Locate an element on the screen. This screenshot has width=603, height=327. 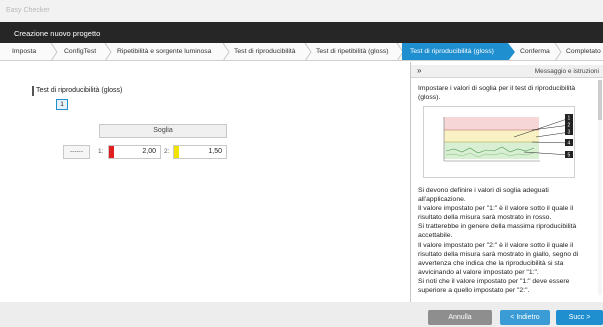
threshold-header: Soglia is located at coordinates (163, 131).